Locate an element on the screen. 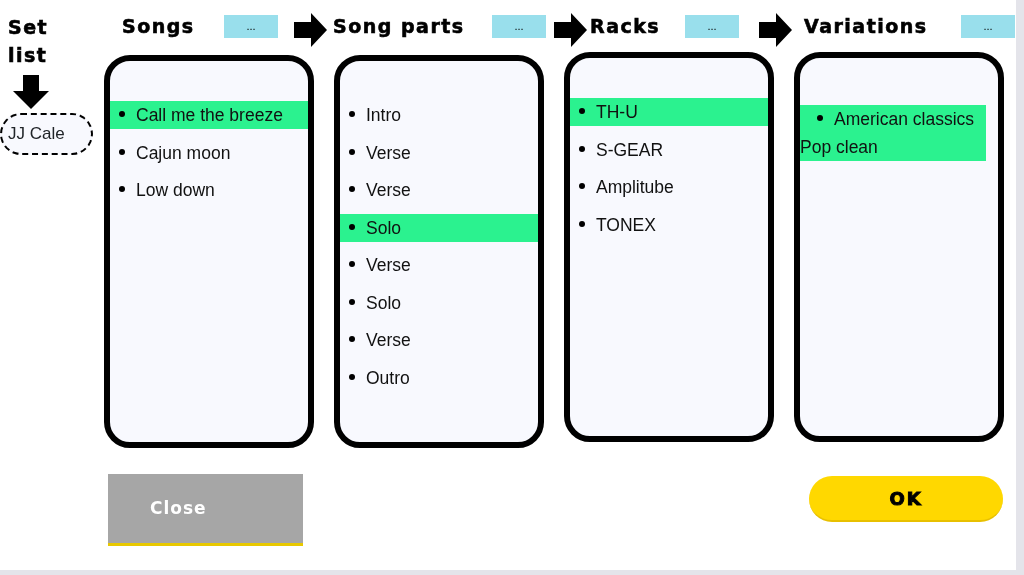 The image size is (1024, 575). list-item: Amplitube is located at coordinates (669, 187).